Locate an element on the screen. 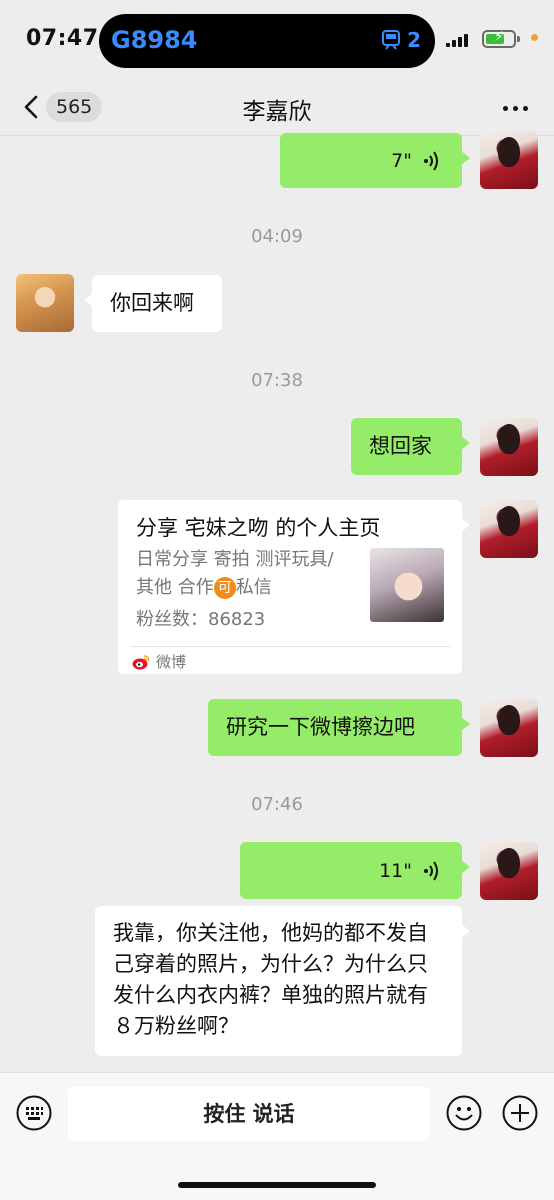 Image resolution: width=554 pixels, height=1200 pixels. hold-to-talk-button: 按住 说话 is located at coordinates (249, 1114).